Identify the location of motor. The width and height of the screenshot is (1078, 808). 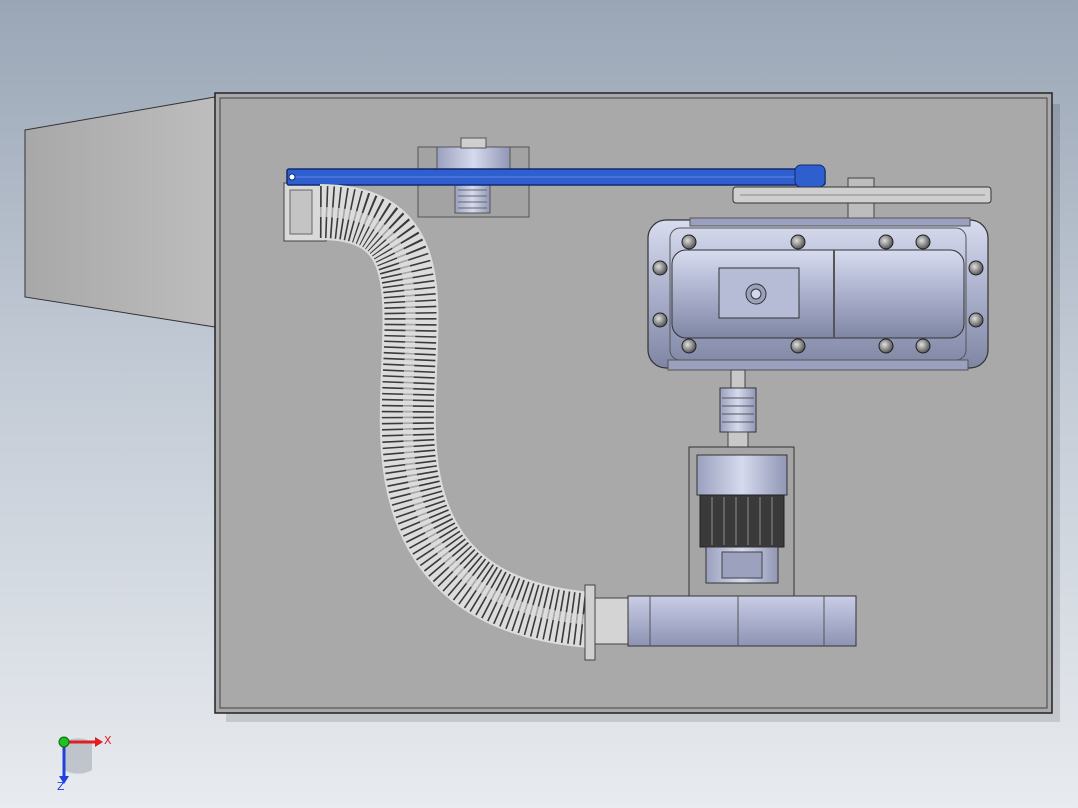
(741, 522).